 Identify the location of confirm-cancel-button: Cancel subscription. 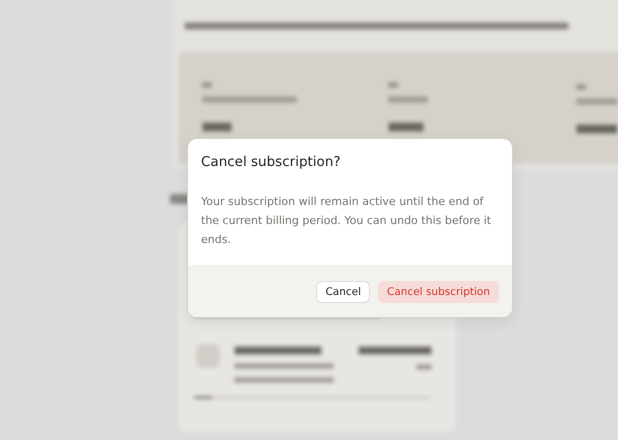
(438, 292).